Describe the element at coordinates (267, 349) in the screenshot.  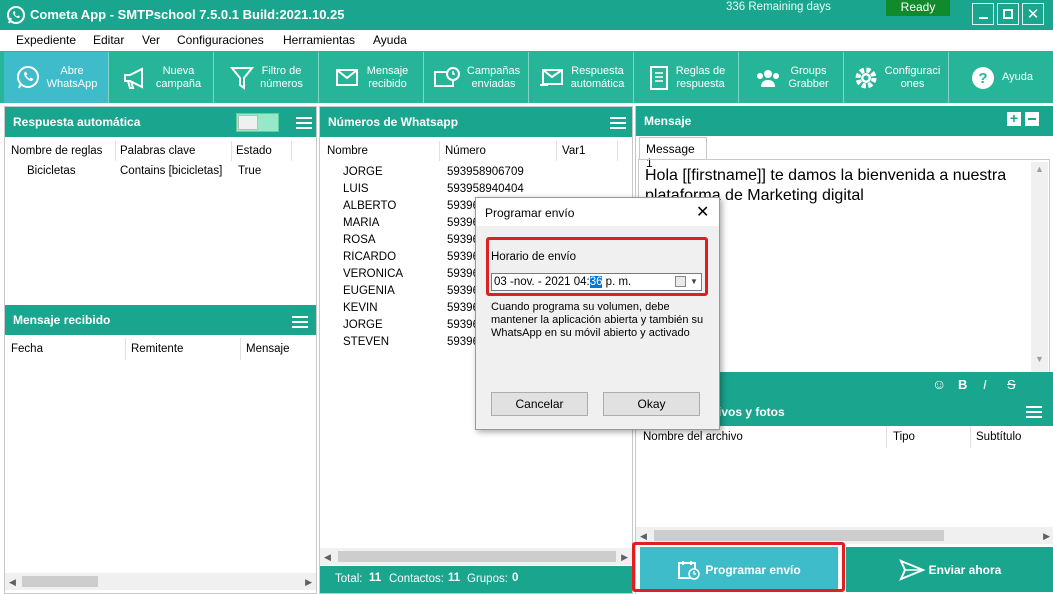
I see `column-header: Mensaje` at that location.